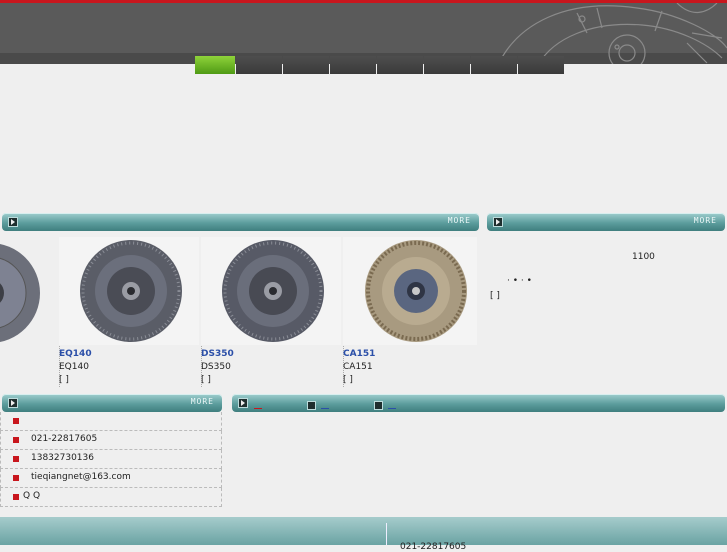 This screenshot has height=552, width=727. Describe the element at coordinates (392, 408) in the screenshot. I see `news-tab-3-underline` at that location.